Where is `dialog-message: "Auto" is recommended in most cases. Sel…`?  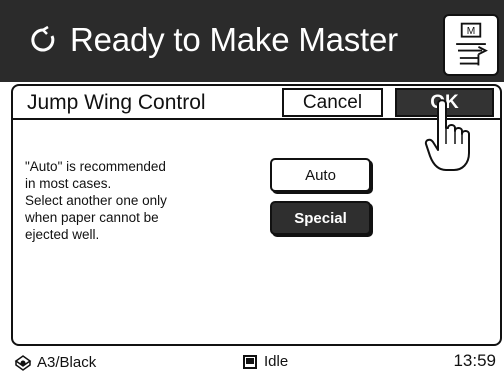
dialog-message: "Auto" is recommended in most cases. Sel… is located at coordinates (137, 200).